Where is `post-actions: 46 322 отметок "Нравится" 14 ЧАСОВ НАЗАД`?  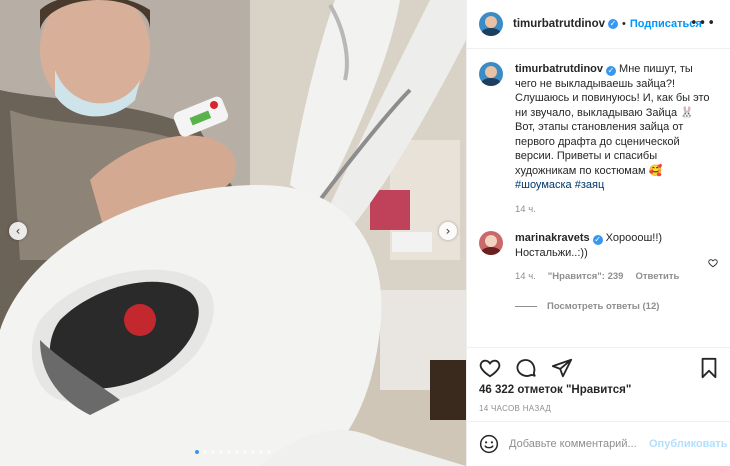 post-actions: 46 322 отметок "Нравится" 14 ЧАСОВ НАЗАД is located at coordinates (598, 380).